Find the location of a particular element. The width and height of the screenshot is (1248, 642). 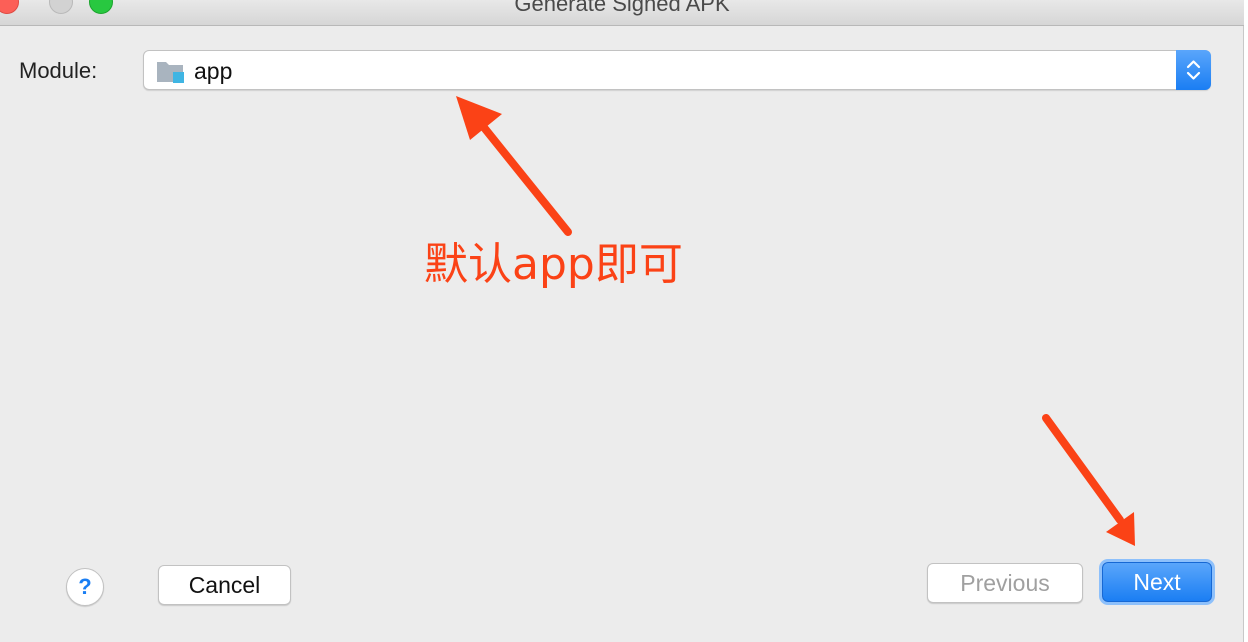

annotation-text: 默认app即可 is located at coordinates (553, 264).